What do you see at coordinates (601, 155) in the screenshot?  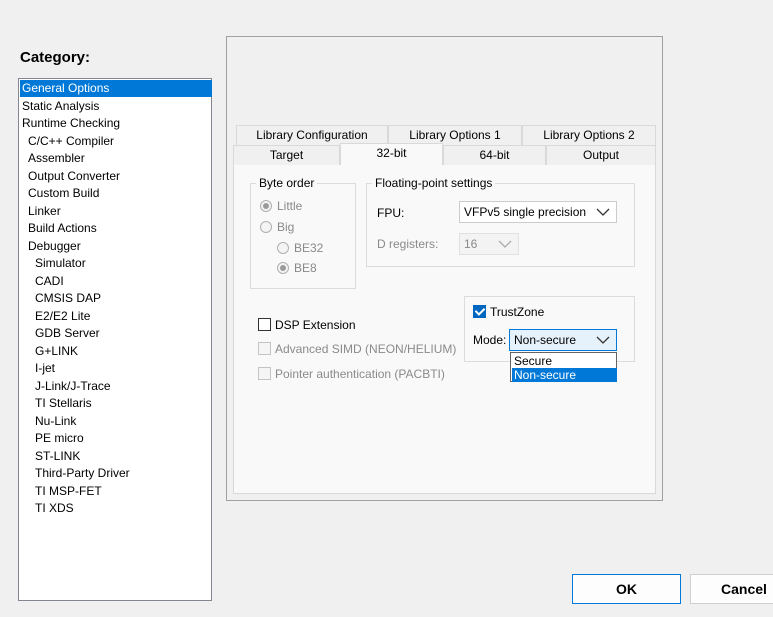 I see `tab: Output` at bounding box center [601, 155].